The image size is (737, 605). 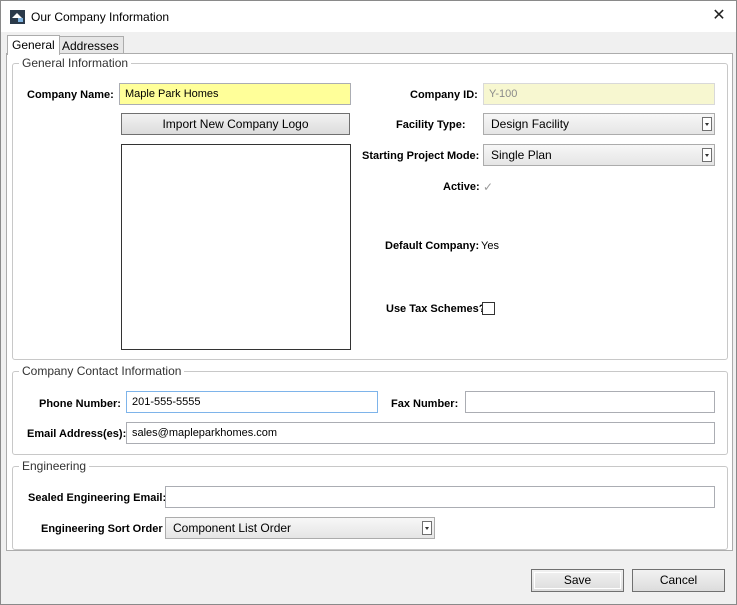 What do you see at coordinates (432, 246) in the screenshot?
I see `default-company-label: Default Company:` at bounding box center [432, 246].